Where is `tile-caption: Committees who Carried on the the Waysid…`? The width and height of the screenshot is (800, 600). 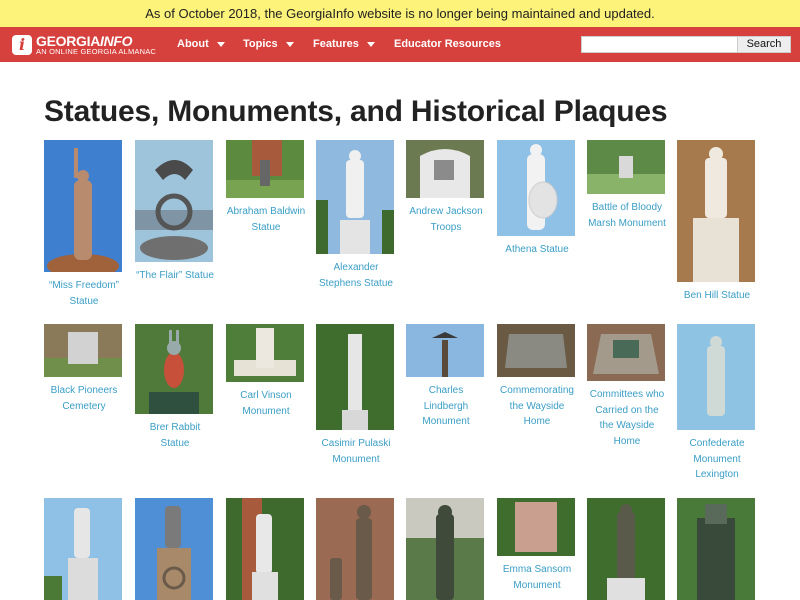
tile-caption: Committees who Carried on the the Waysid… is located at coordinates (627, 418).